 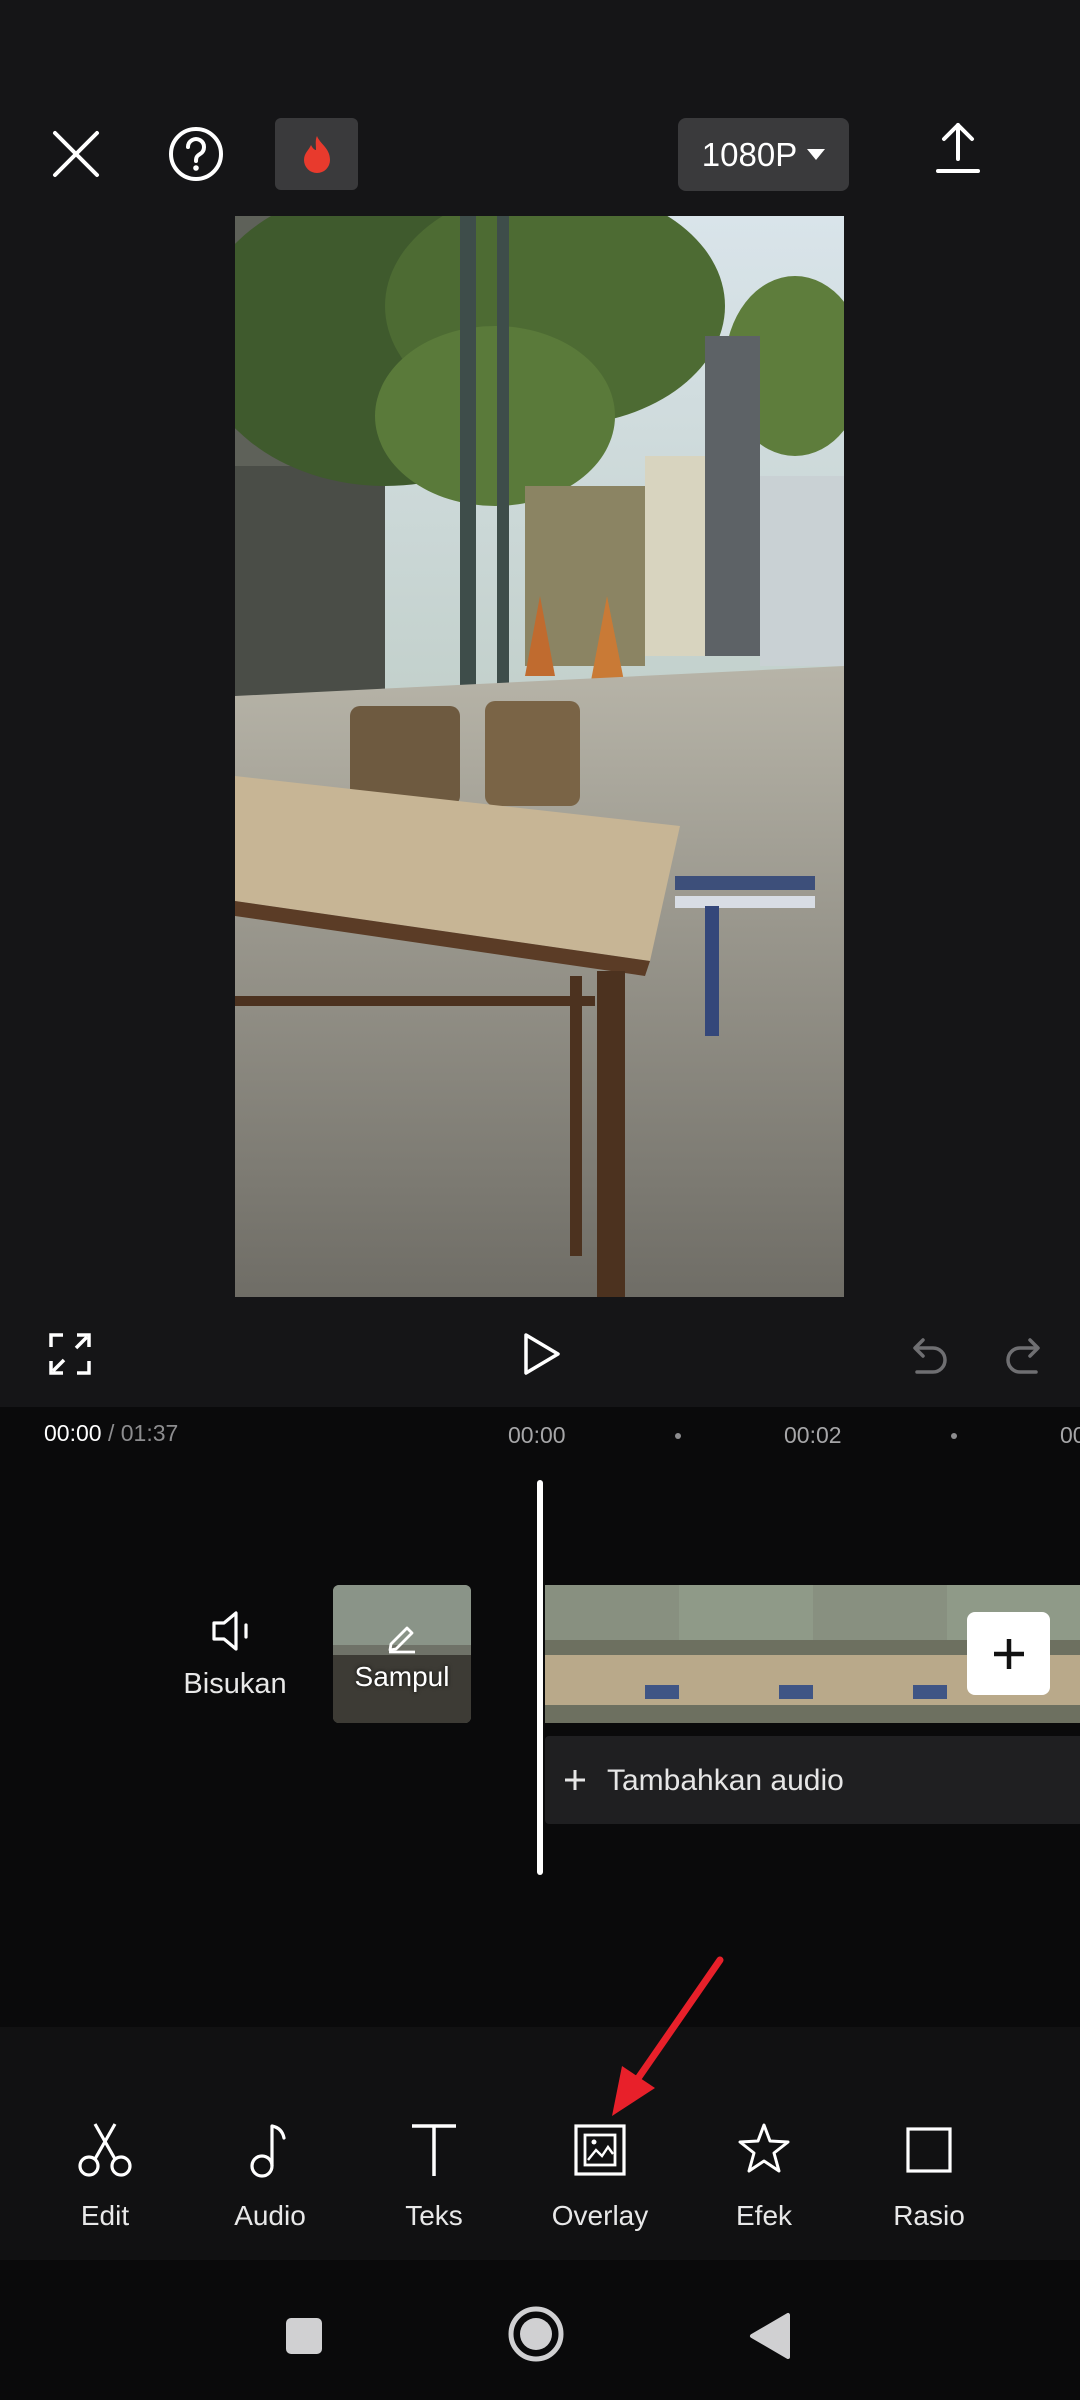 What do you see at coordinates (434, 2150) in the screenshot?
I see `text-icon` at bounding box center [434, 2150].